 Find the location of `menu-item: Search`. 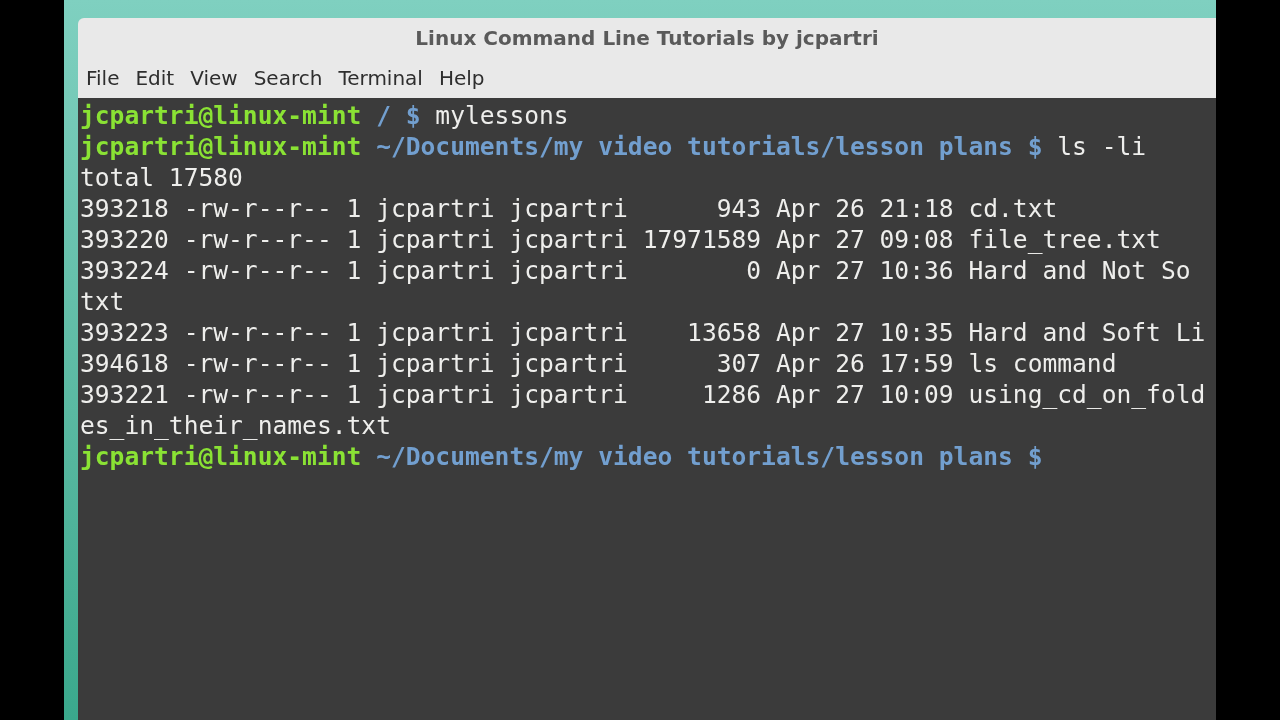

menu-item: Search is located at coordinates (288, 78).